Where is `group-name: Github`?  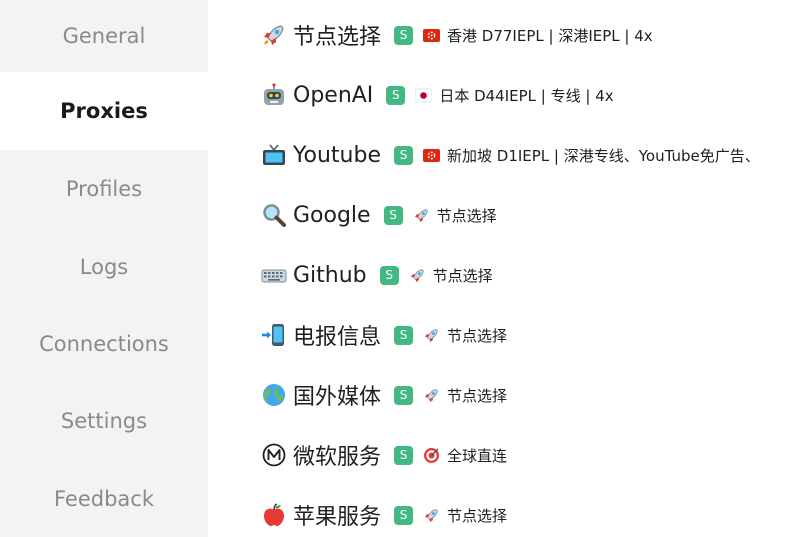 group-name: Github is located at coordinates (330, 275).